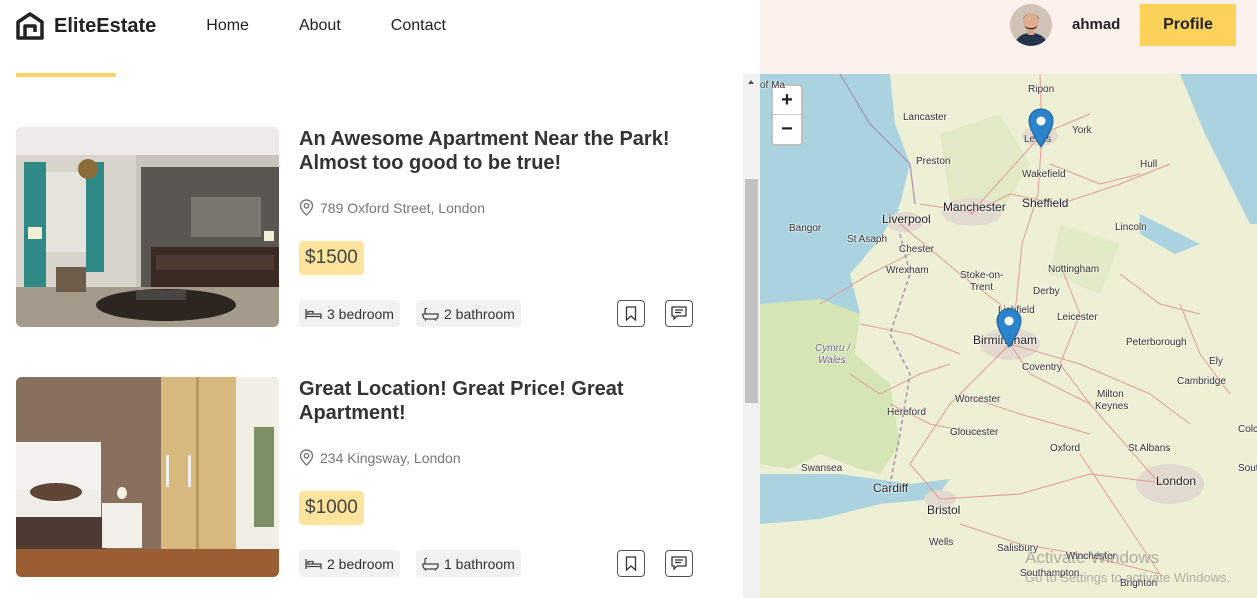  What do you see at coordinates (941, 542) in the screenshot?
I see `map-label: Wells` at bounding box center [941, 542].